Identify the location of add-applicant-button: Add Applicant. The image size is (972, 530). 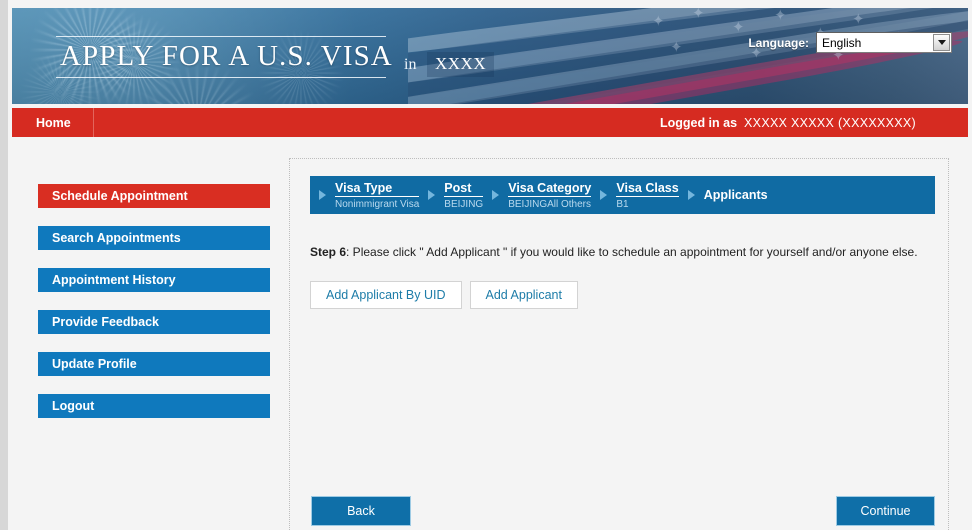
(523, 295).